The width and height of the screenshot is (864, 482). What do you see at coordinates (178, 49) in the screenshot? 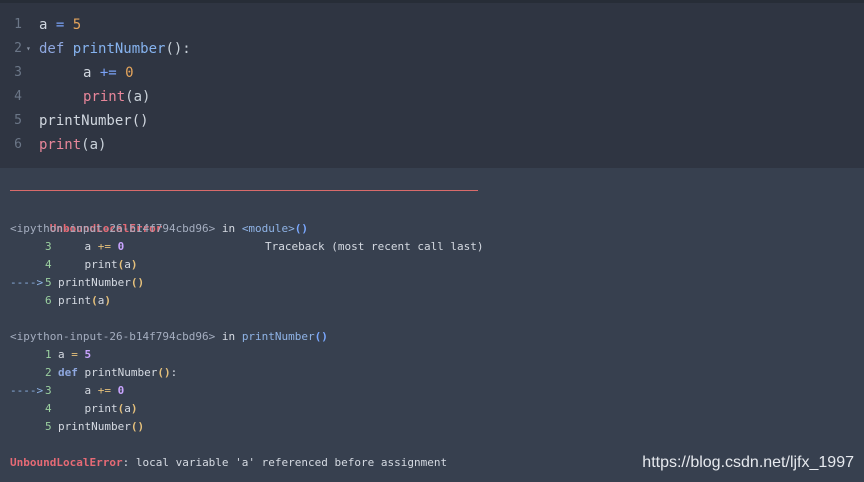
I see `code-token: ():` at bounding box center [178, 49].